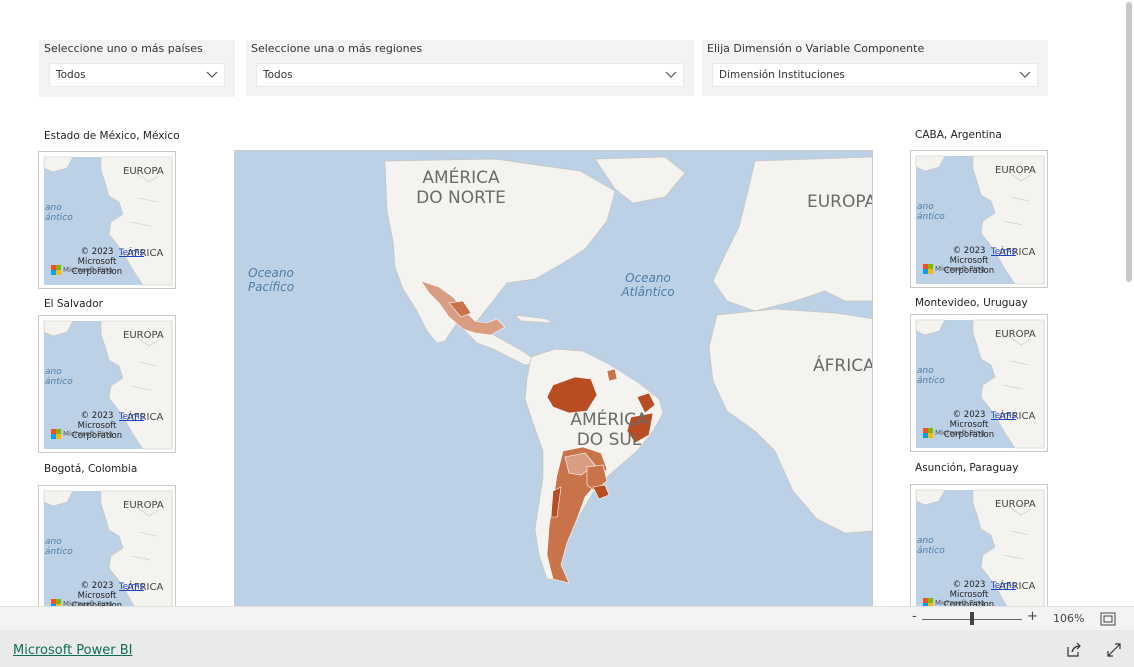 The width and height of the screenshot is (1134, 667). Describe the element at coordinates (470, 75) in the screenshot. I see `region-dropdown: Todos` at that location.